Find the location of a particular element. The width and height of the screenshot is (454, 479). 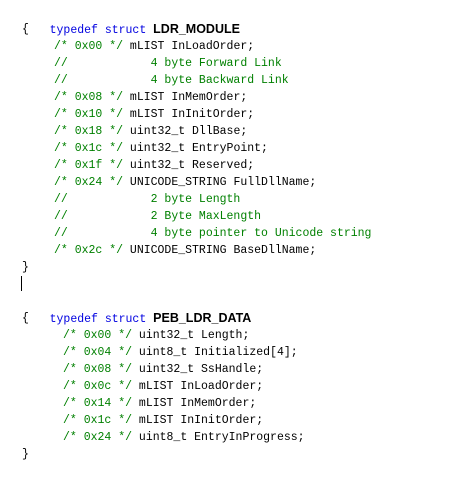

field-decl: uint32_t Reserved; is located at coordinates (192, 165).